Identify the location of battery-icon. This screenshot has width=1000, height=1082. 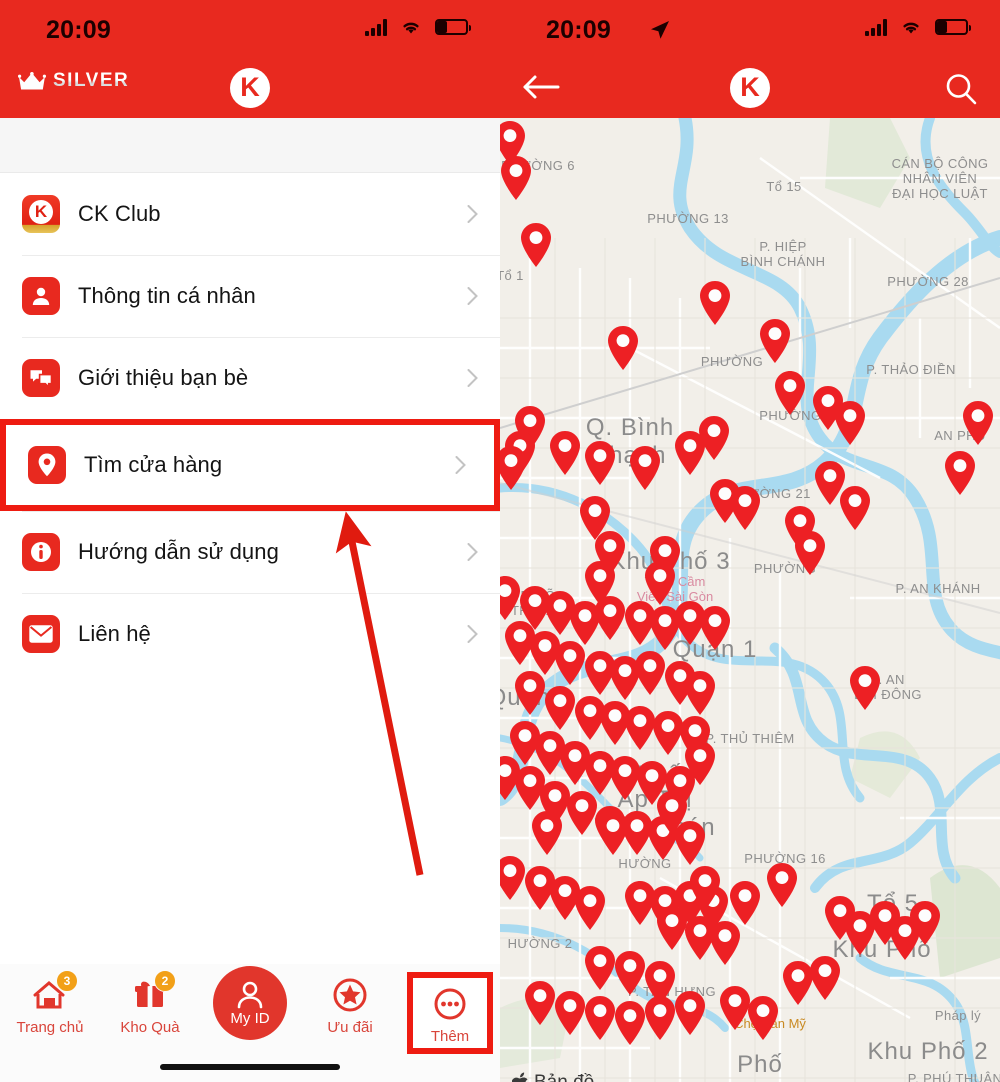
(953, 27).